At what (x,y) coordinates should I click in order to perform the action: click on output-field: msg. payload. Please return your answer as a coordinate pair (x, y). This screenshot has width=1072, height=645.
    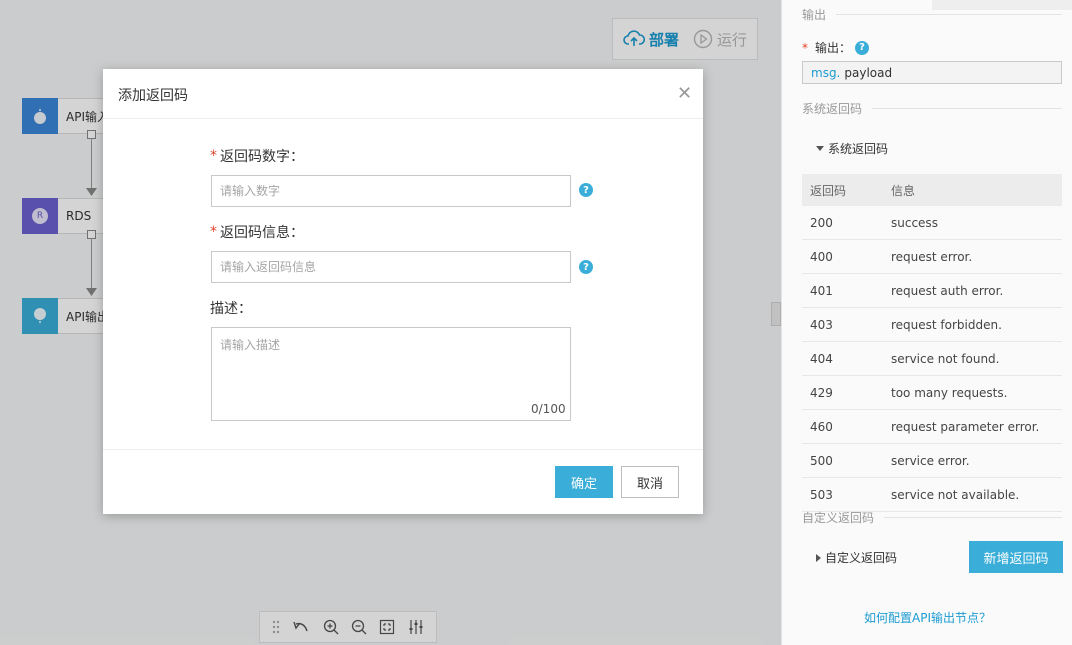
    Looking at the image, I should click on (932, 72).